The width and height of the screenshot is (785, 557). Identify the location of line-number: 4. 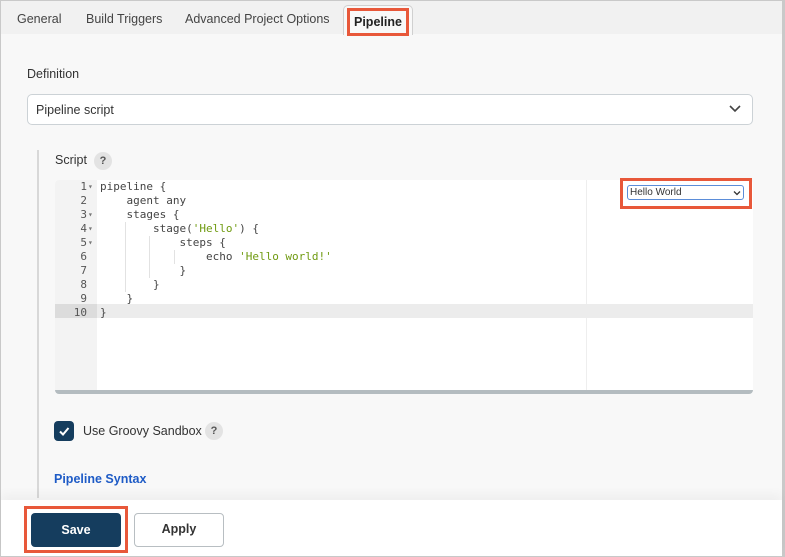
(83, 228).